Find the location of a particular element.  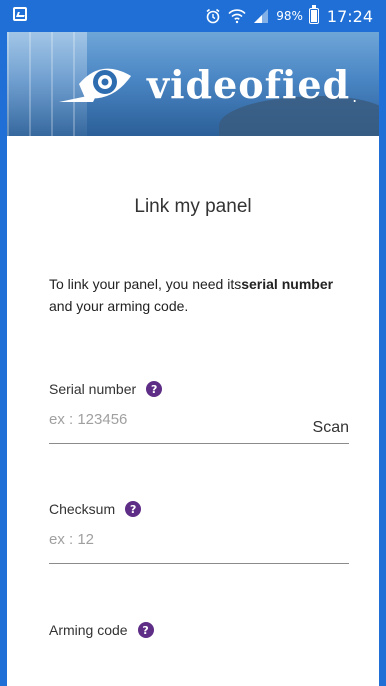

arming-code-field: Arming code ? is located at coordinates (199, 630).